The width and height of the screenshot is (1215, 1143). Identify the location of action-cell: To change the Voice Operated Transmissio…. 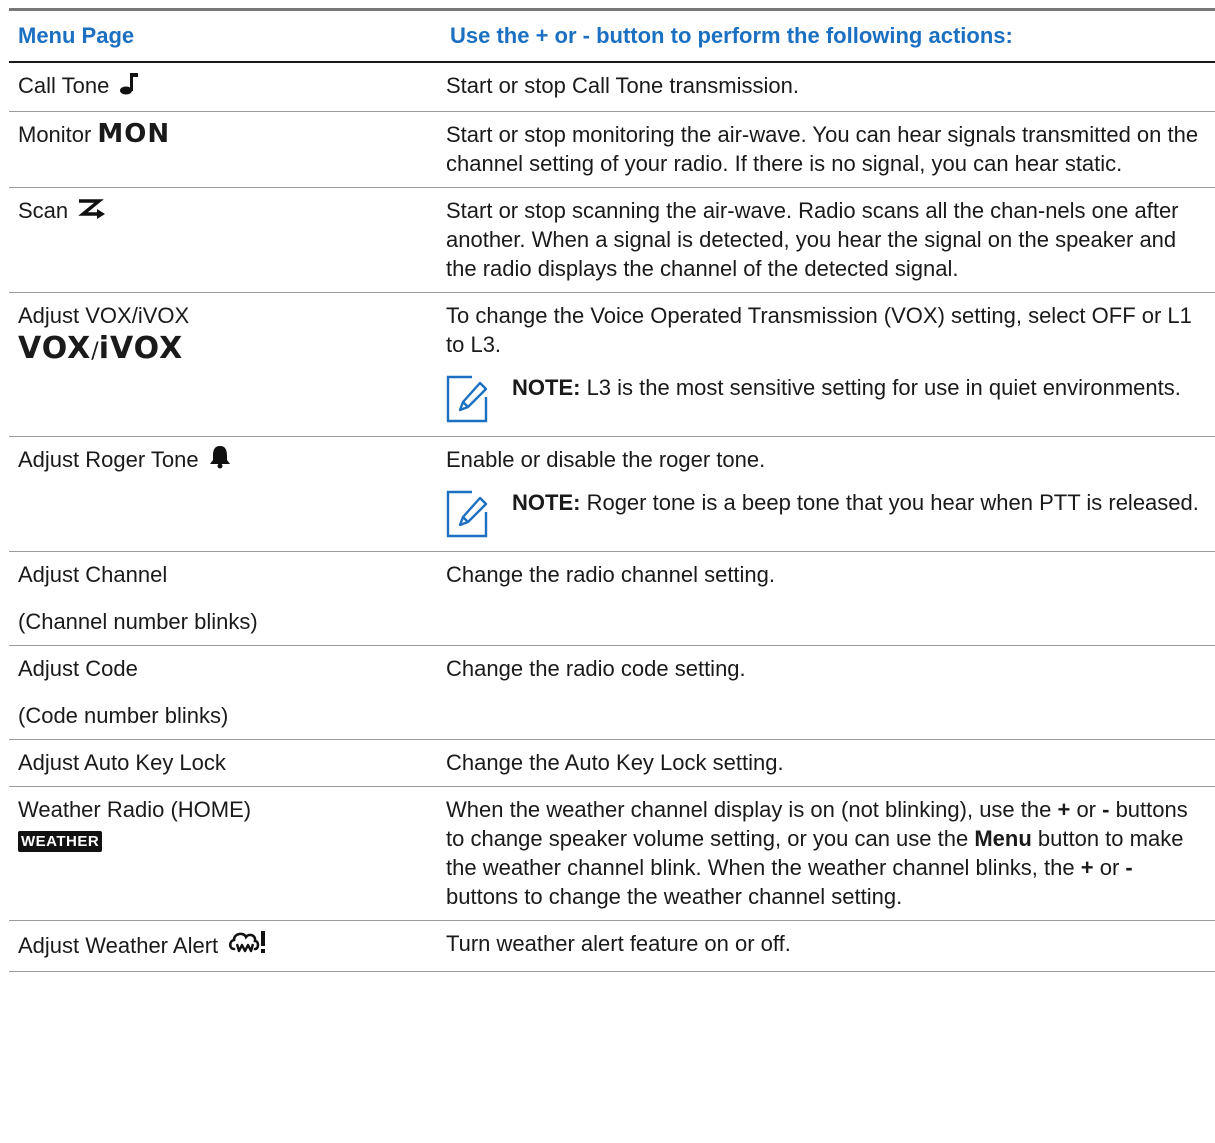
(828, 365).